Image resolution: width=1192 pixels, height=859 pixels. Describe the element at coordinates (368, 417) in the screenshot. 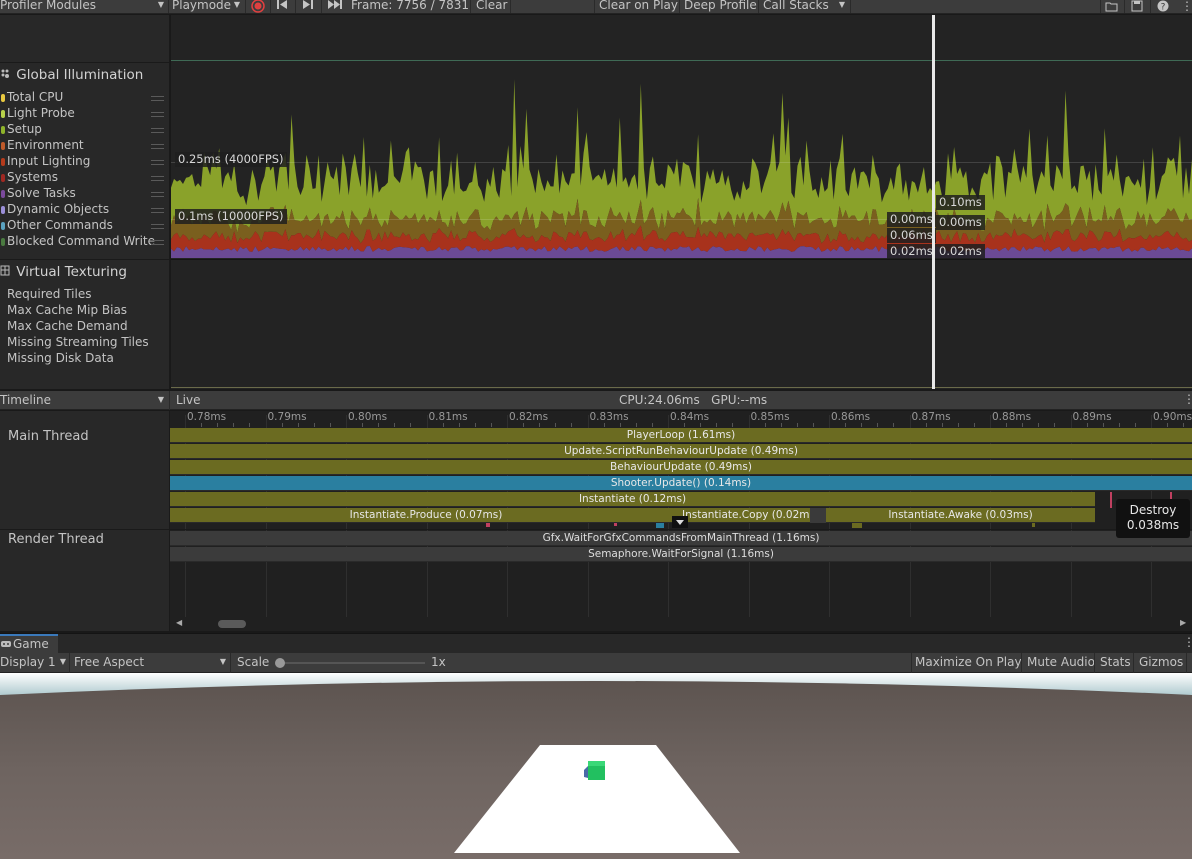

I see `time-tick-label: 0.80ms` at that location.